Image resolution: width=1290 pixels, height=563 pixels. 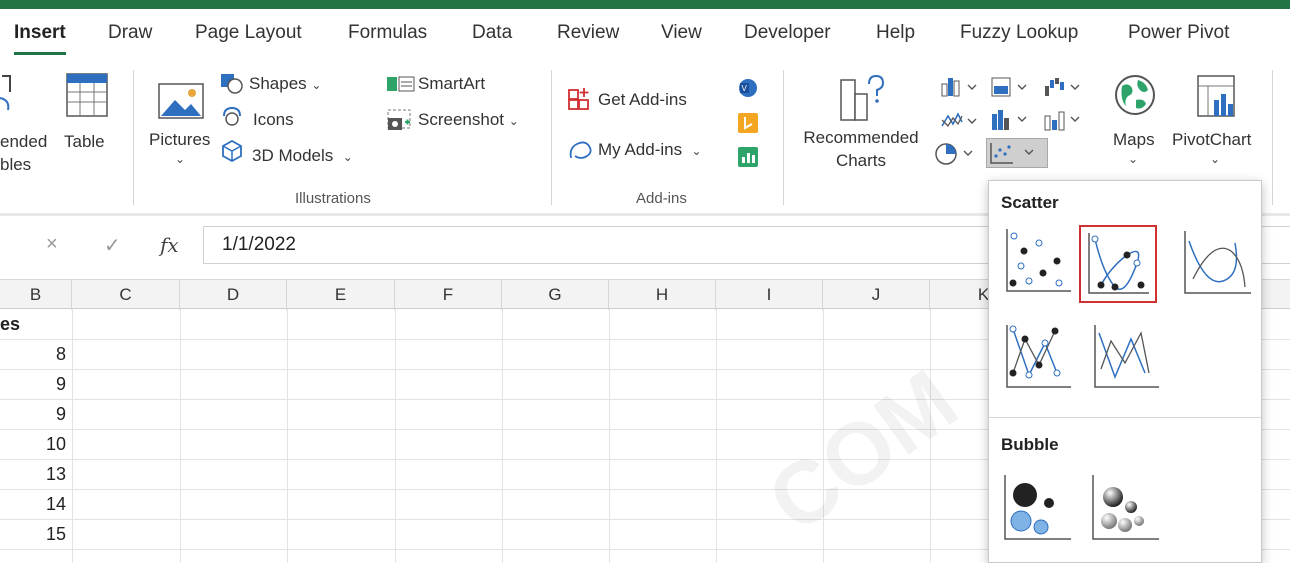 I want to click on recommended-charts-icon, so click(x=860, y=97).